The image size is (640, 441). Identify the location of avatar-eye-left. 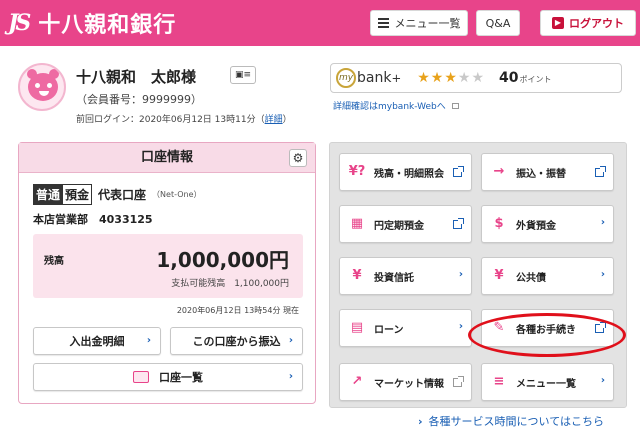
(37, 85).